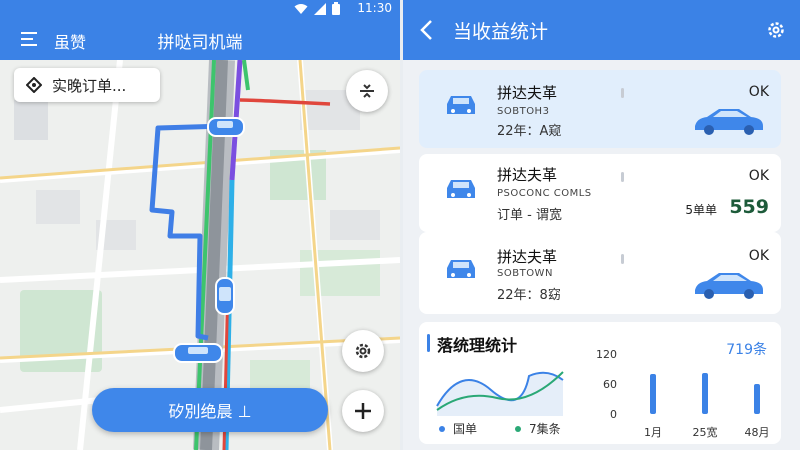  What do you see at coordinates (525, 273) in the screenshot?
I see `card-sub: SOBTOWN` at bounding box center [525, 273].